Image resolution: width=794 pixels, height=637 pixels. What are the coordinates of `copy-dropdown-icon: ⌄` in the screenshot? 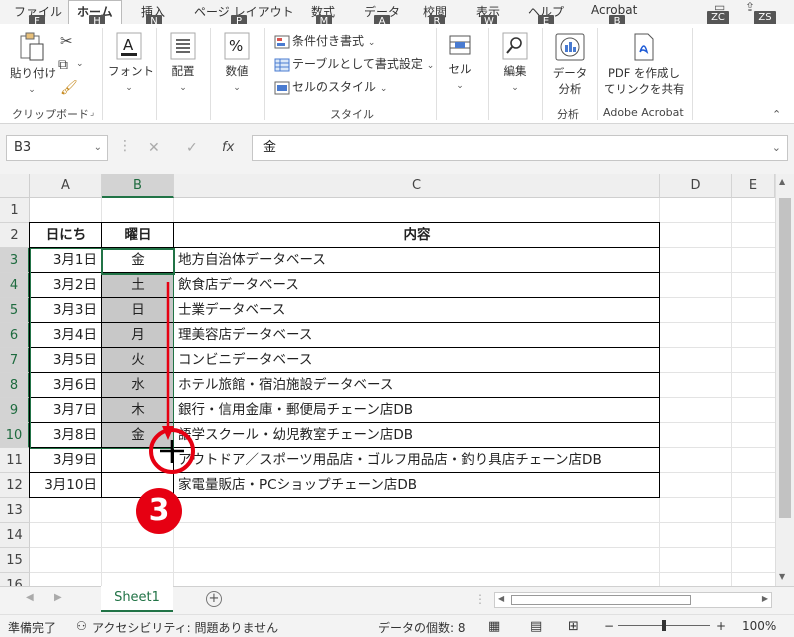 It's located at (80, 64).